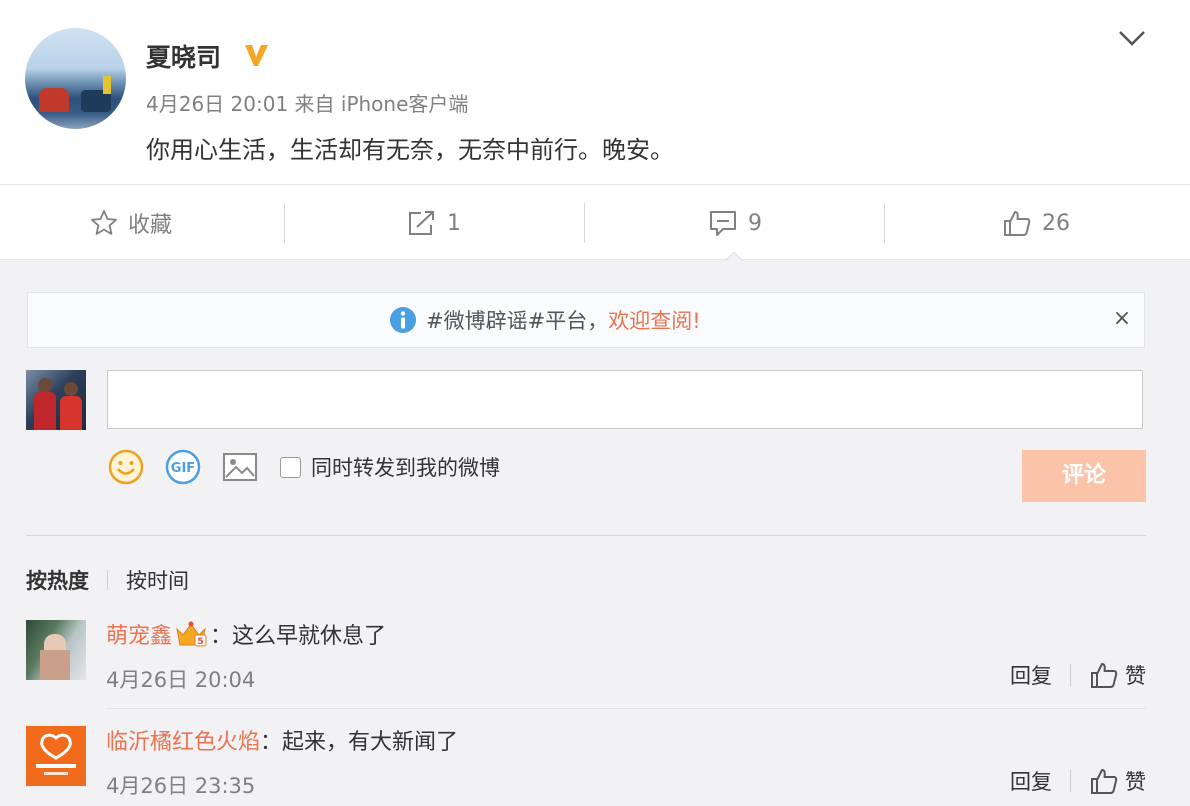 The image size is (1190, 806). Describe the element at coordinates (403, 320) in the screenshot. I see `info-icon` at that location.